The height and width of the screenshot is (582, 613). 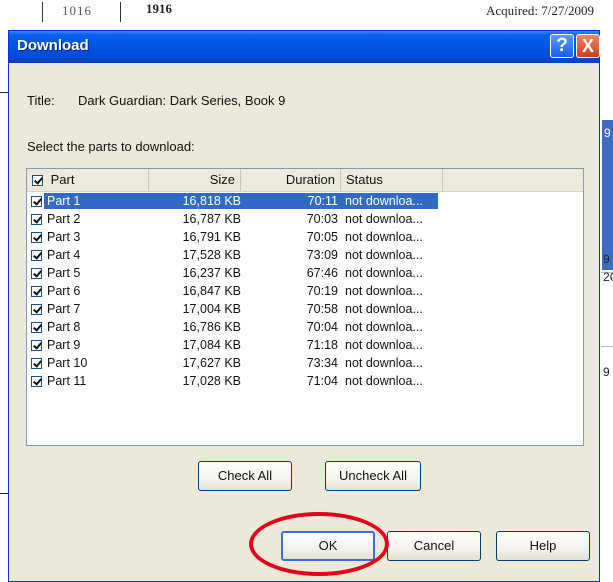 I want to click on close-icon: X, so click(x=588, y=46).